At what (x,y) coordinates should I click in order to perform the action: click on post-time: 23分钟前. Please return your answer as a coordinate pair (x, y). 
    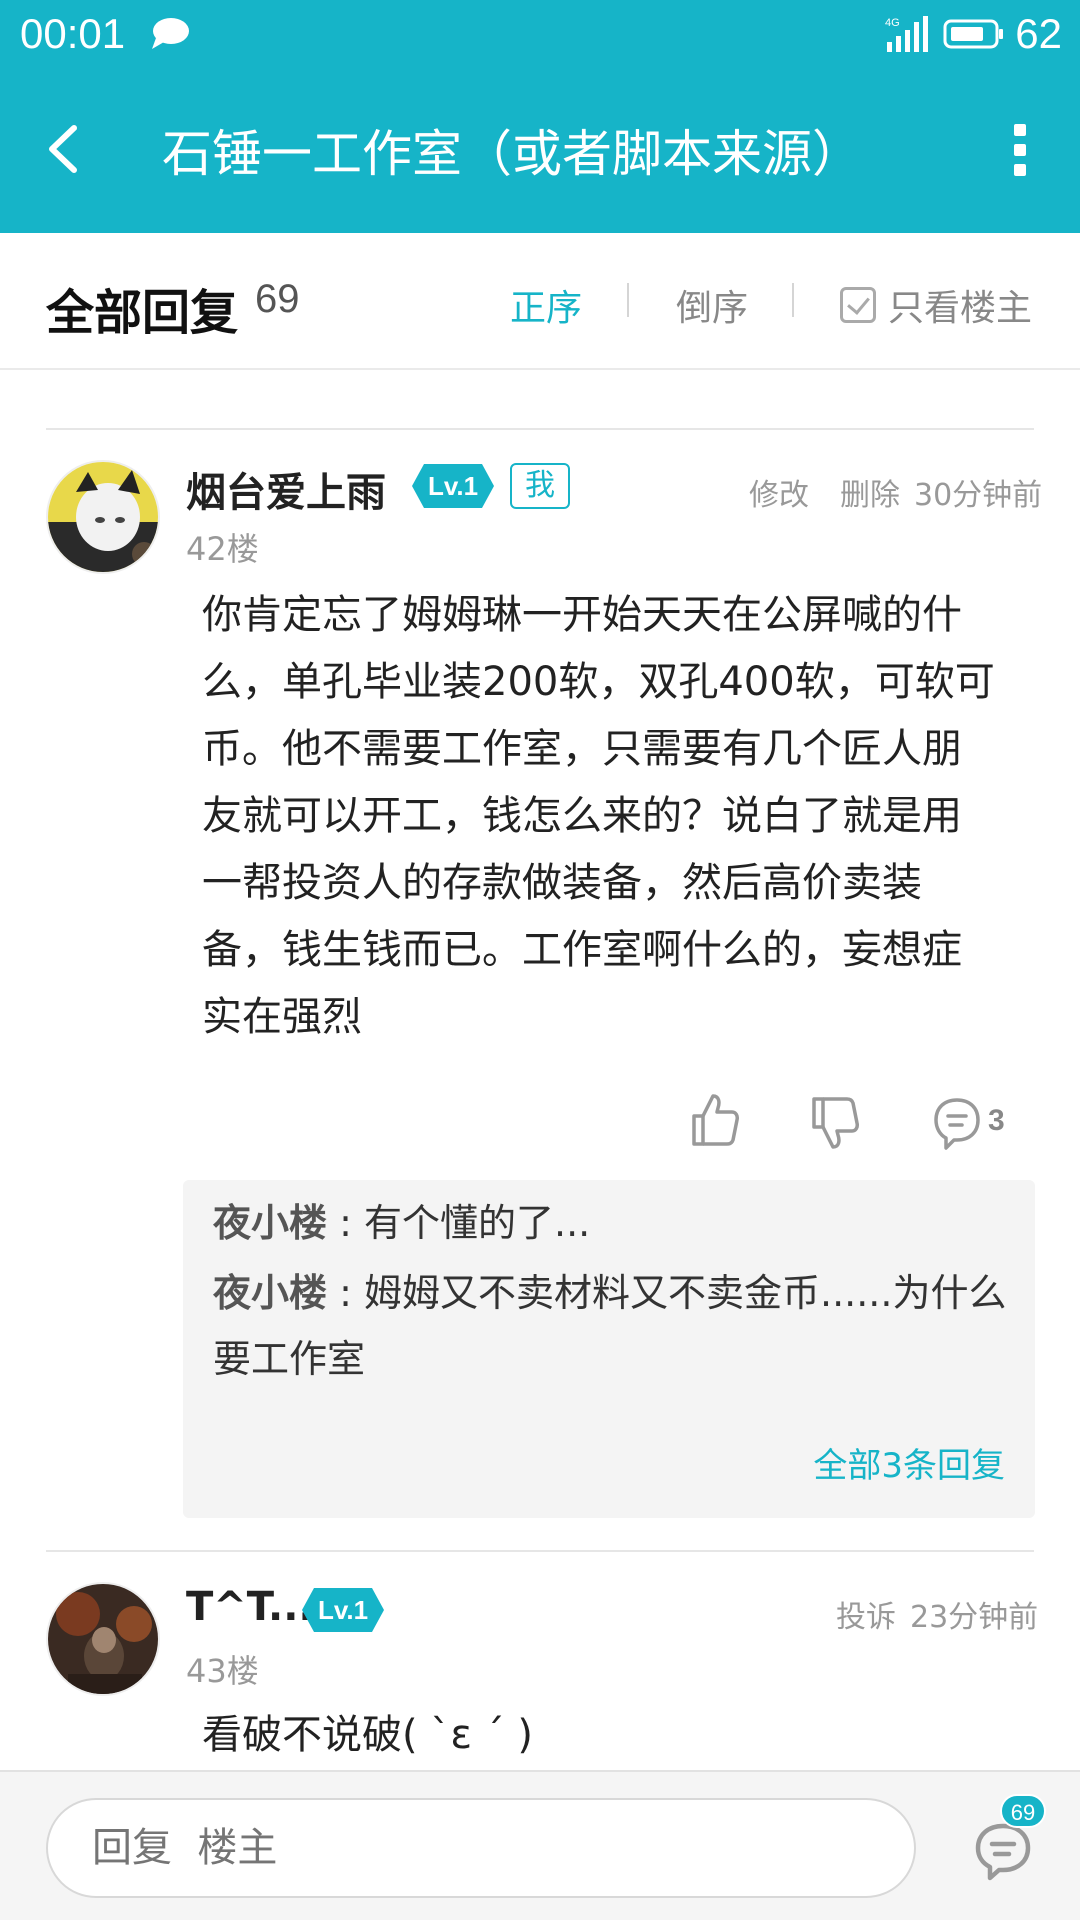
    Looking at the image, I should click on (974, 1617).